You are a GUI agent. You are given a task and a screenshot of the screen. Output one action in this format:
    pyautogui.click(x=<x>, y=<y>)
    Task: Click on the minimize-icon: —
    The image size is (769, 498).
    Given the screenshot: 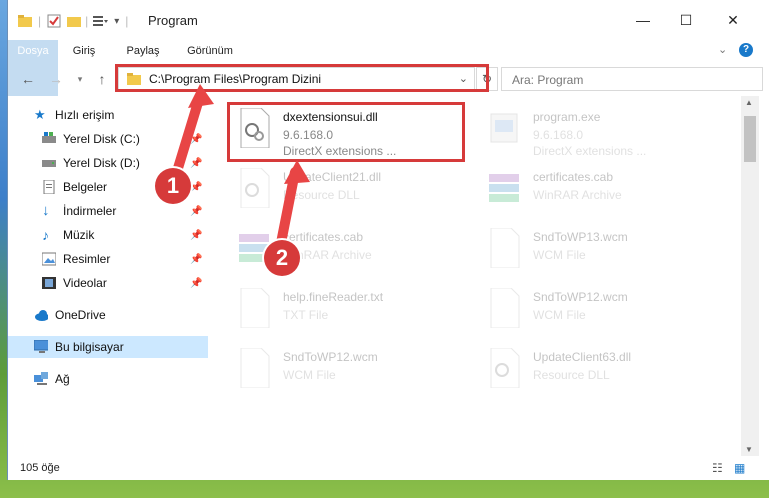 What is the action you would take?
    pyautogui.click(x=643, y=20)
    